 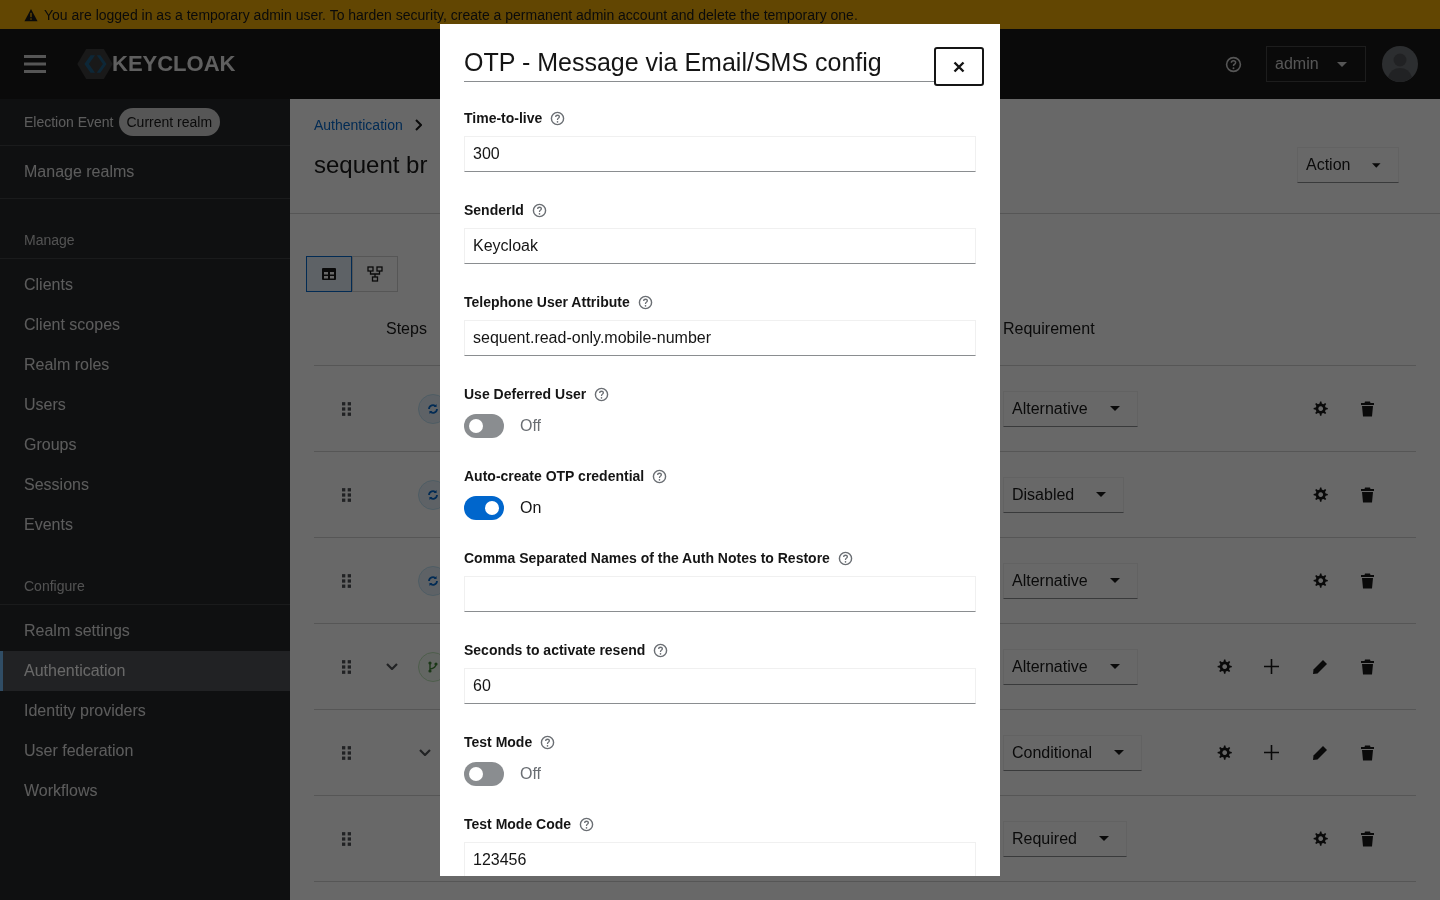 I want to click on breadcrumb-link: Authentication, so click(x=358, y=125).